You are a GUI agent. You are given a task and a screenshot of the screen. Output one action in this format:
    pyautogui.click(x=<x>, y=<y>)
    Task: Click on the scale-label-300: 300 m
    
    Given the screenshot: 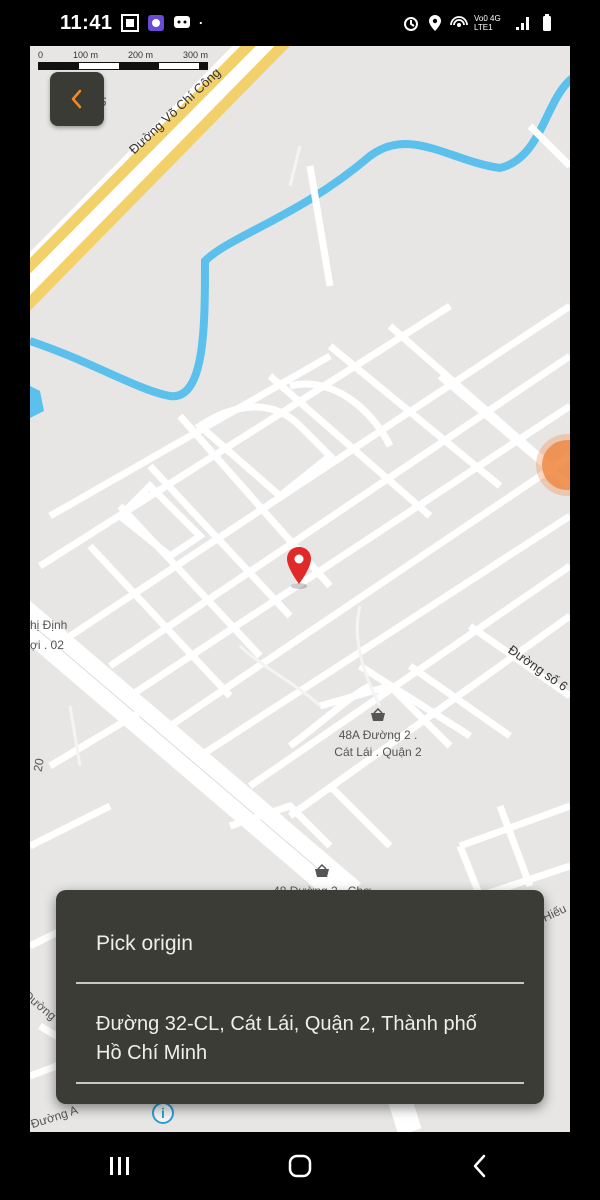 What is the action you would take?
    pyautogui.click(x=195, y=55)
    